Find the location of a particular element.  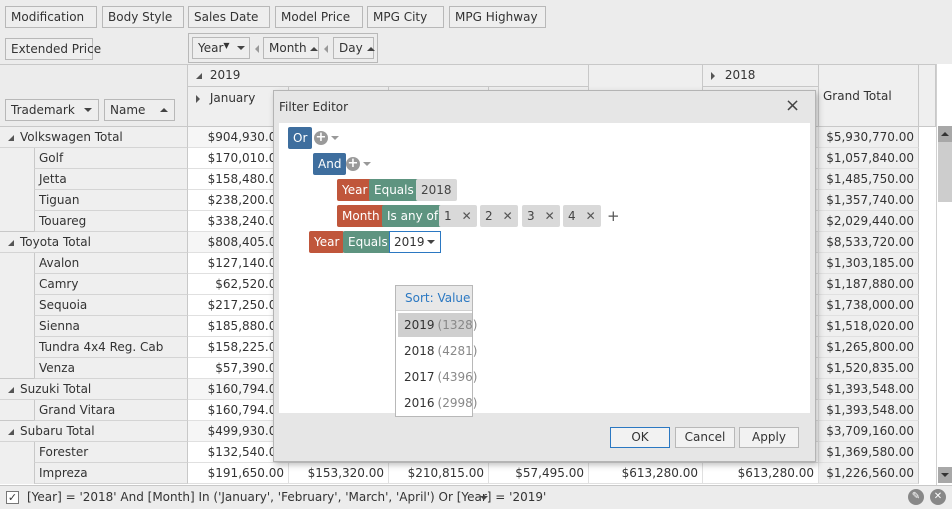

condition-value-chip: 4 ✕ is located at coordinates (582, 216).